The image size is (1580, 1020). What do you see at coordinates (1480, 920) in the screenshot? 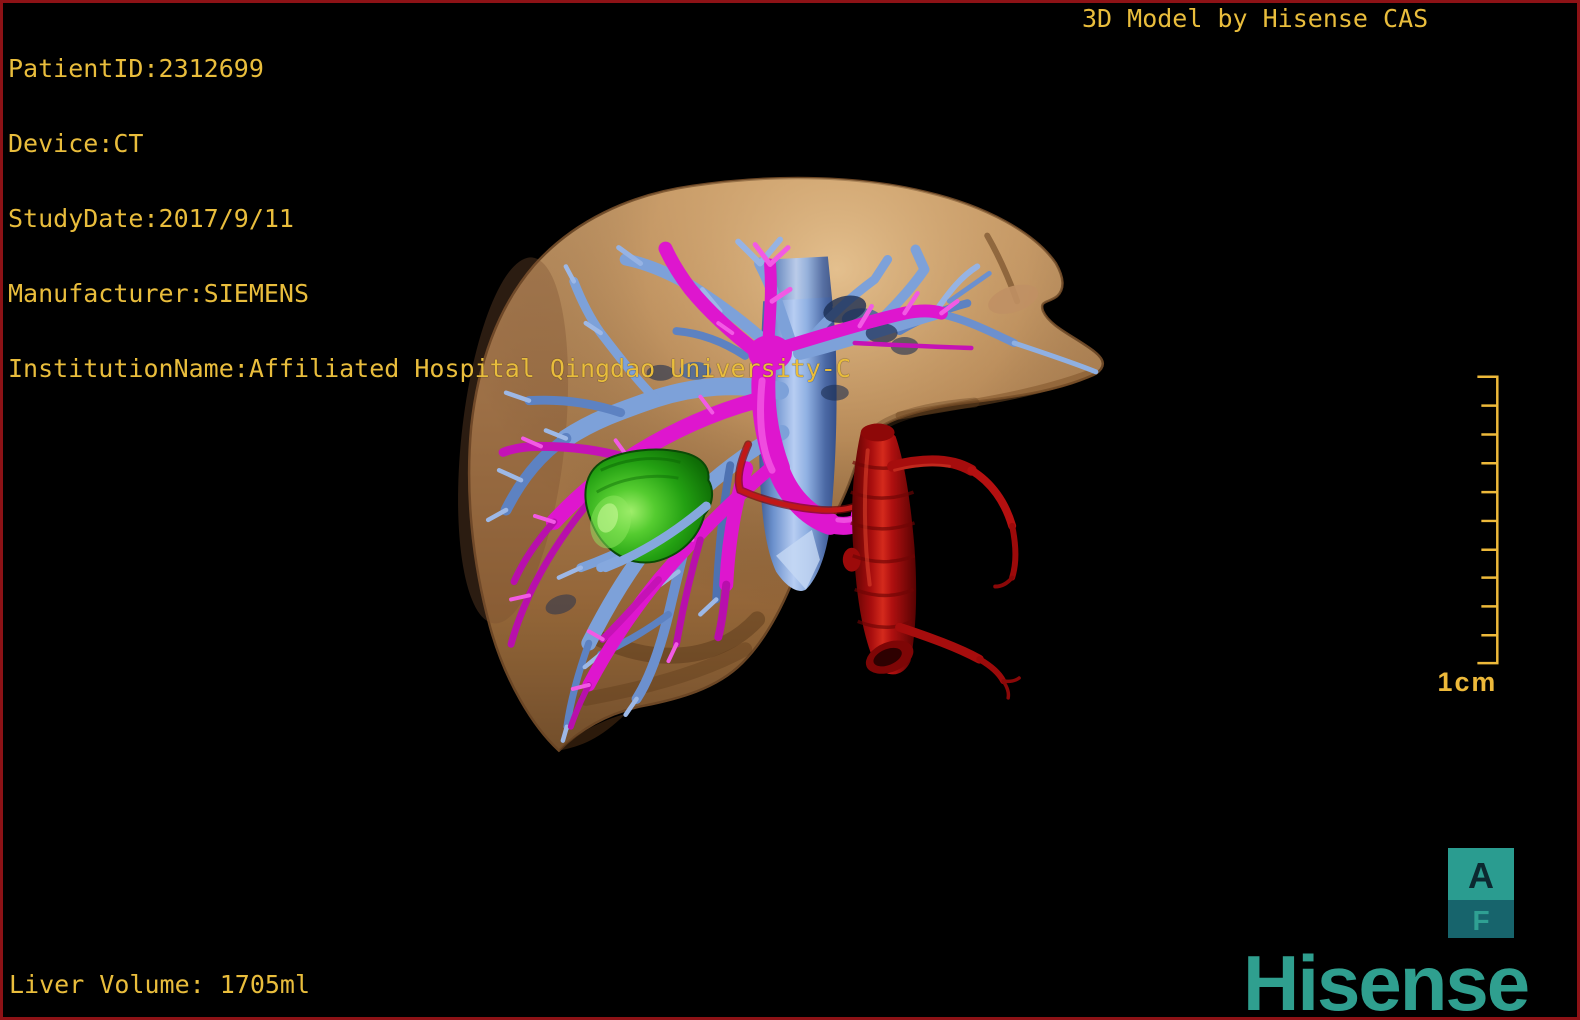
I see `orientation-secondary-letter: F` at bounding box center [1480, 920].